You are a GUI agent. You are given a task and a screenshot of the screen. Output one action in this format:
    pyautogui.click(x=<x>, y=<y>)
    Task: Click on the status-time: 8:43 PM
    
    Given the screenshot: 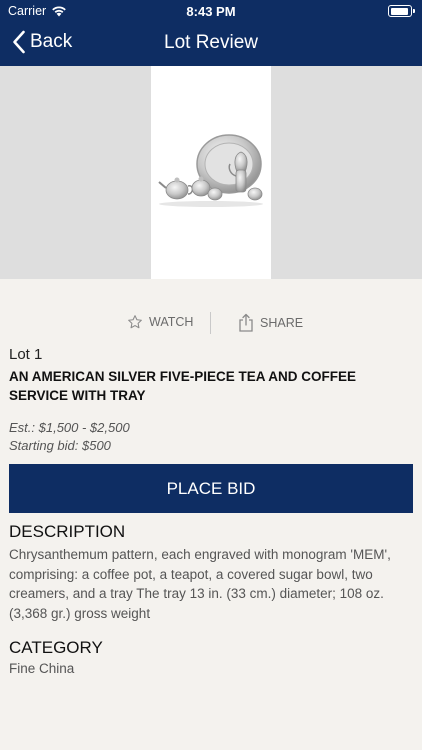 What is the action you would take?
    pyautogui.click(x=211, y=11)
    